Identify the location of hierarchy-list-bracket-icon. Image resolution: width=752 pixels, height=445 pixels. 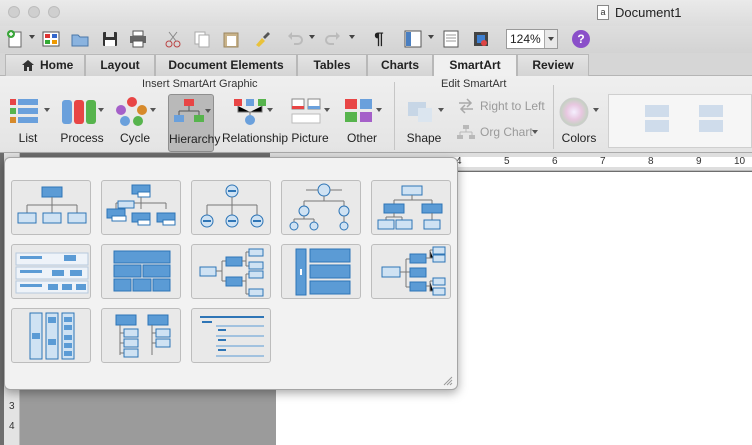
(323, 272).